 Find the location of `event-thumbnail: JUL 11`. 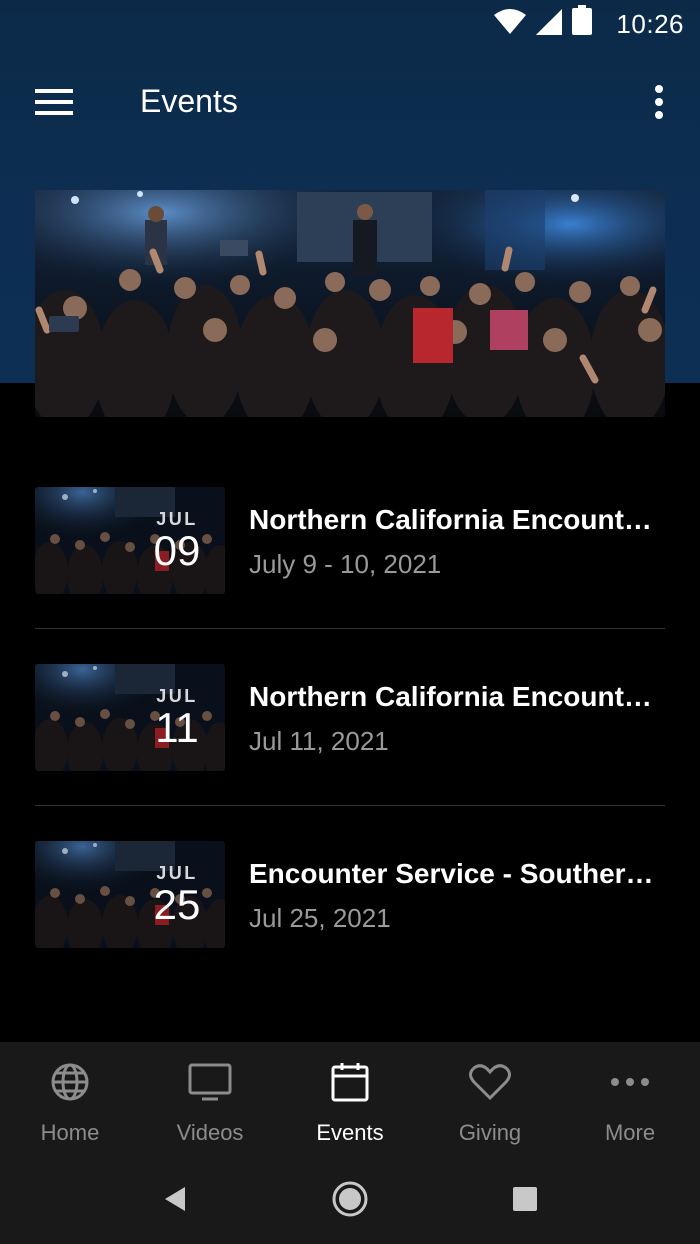

event-thumbnail: JUL 11 is located at coordinates (130, 717).